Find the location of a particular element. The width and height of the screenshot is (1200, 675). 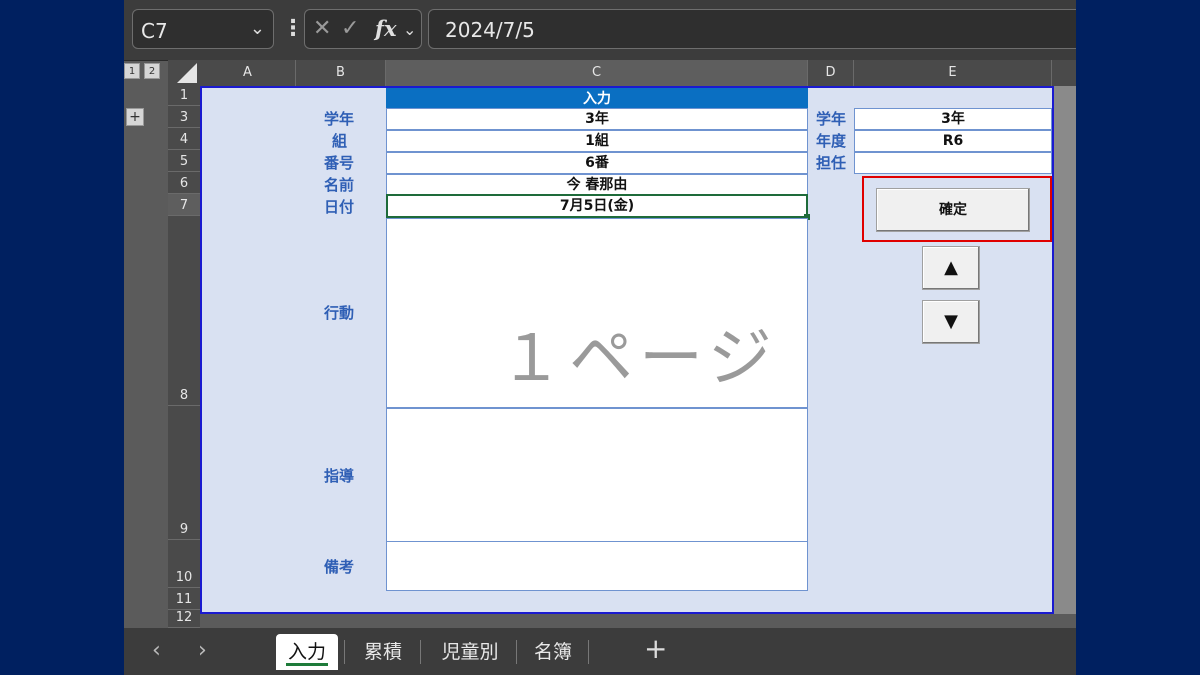

name-box: C7 ⌄ is located at coordinates (203, 29).